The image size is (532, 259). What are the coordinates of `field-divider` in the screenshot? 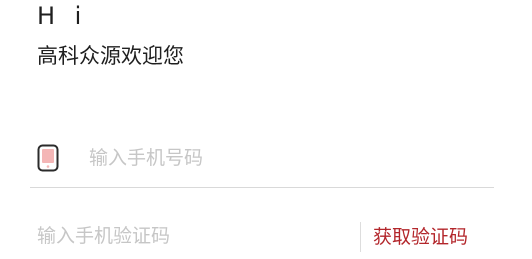 It's located at (262, 187).